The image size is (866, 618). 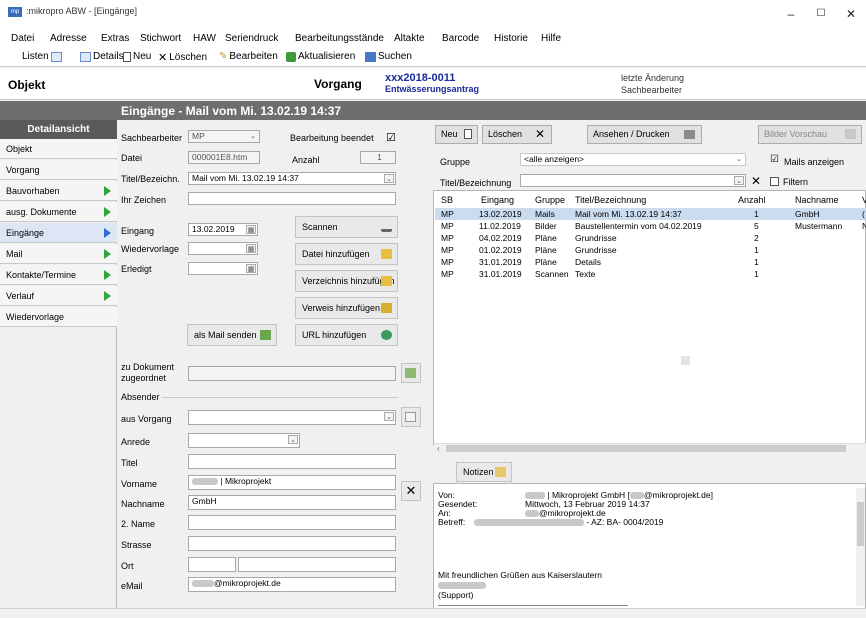 What do you see at coordinates (160, 38) in the screenshot?
I see `menu-stichwort: Stichwort` at bounding box center [160, 38].